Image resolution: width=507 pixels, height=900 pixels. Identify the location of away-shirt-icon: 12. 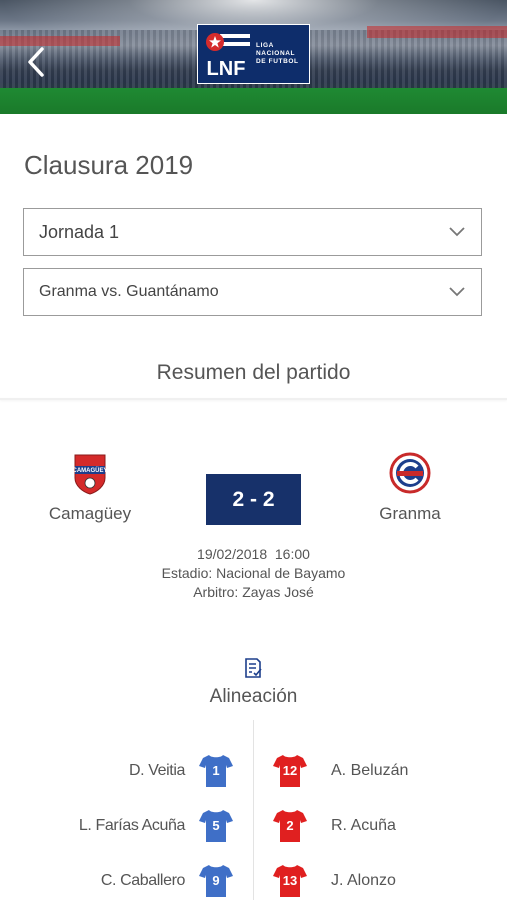
(290, 771).